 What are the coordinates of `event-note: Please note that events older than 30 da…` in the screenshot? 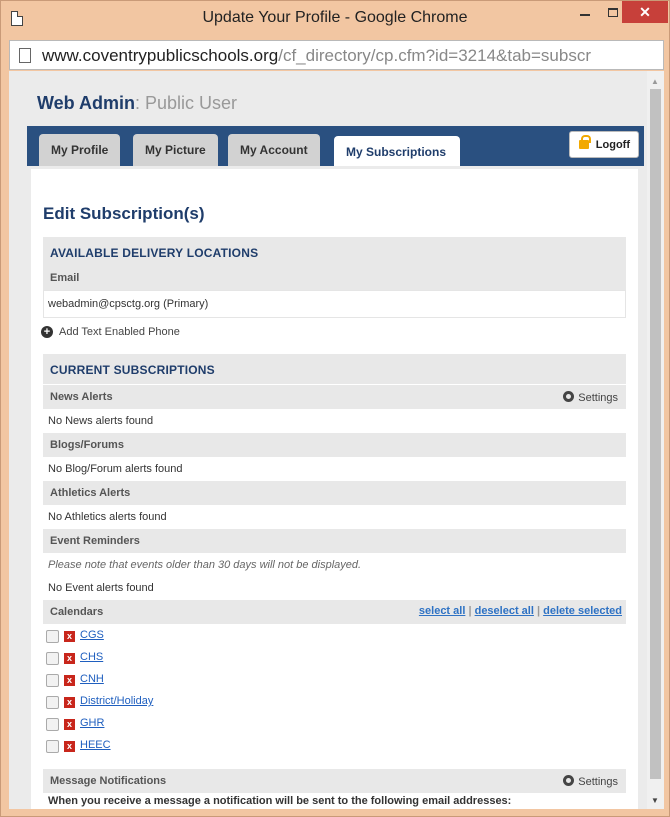 It's located at (205, 565).